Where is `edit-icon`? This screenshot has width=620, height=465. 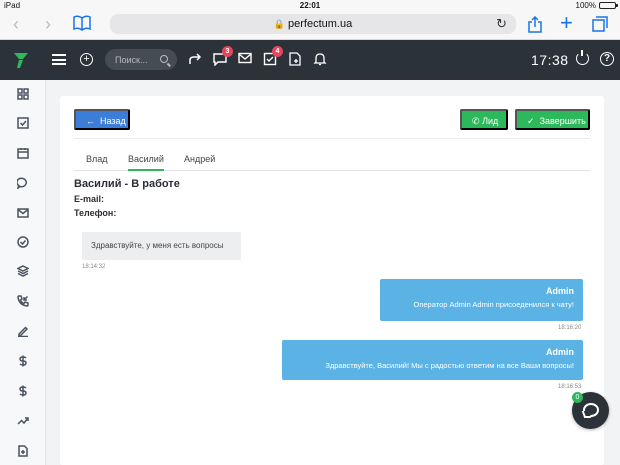 edit-icon is located at coordinates (23, 331).